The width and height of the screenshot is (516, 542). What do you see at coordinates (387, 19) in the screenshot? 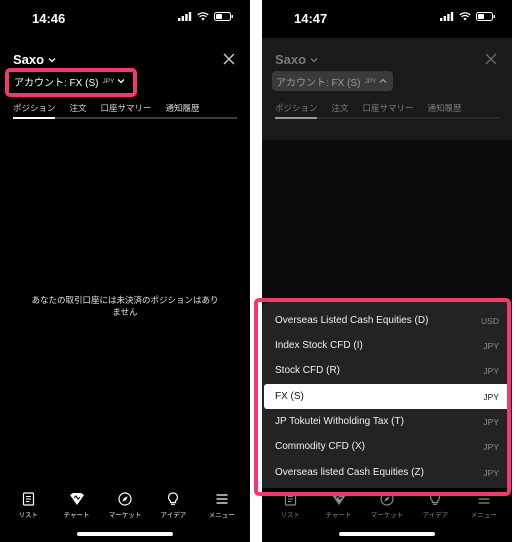
I see `status-bar: 14:47` at bounding box center [387, 19].